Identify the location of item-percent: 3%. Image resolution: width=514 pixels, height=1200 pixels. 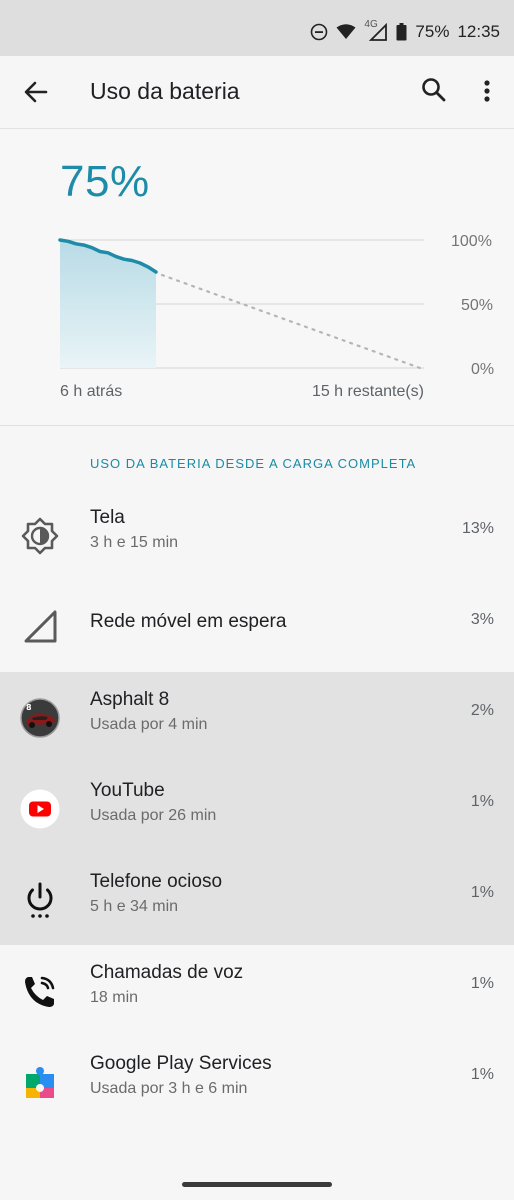
(482, 619).